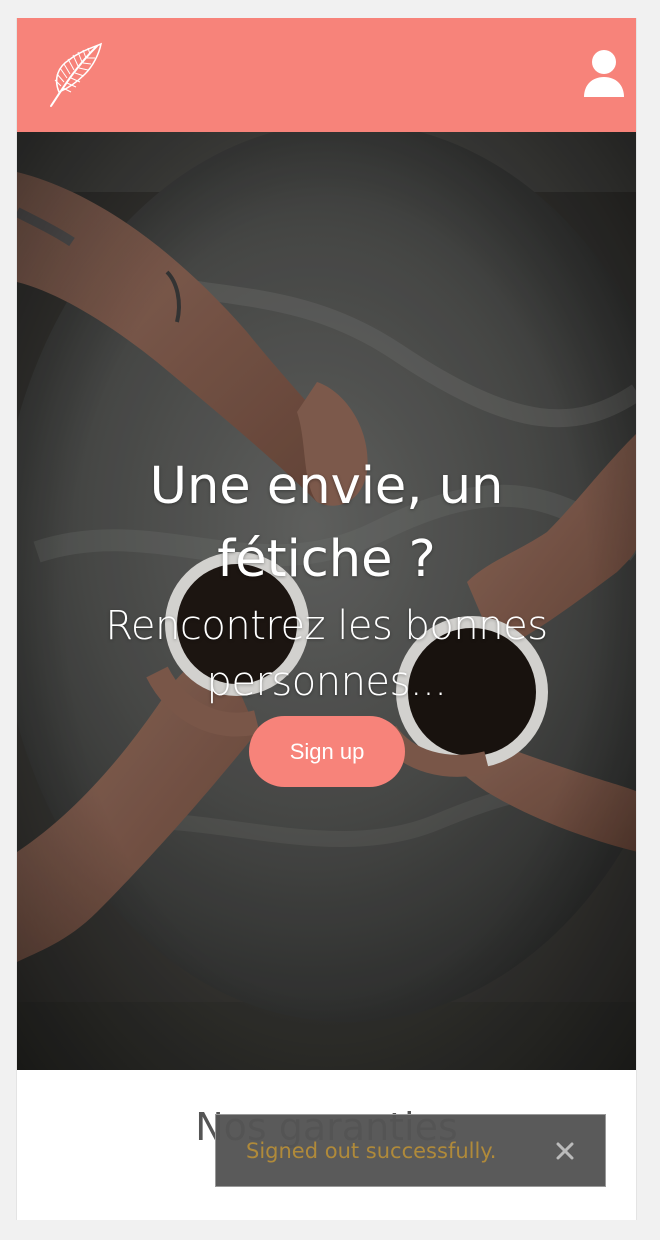 Image resolution: width=660 pixels, height=1240 pixels. I want to click on feather-icon, so click(76, 74).